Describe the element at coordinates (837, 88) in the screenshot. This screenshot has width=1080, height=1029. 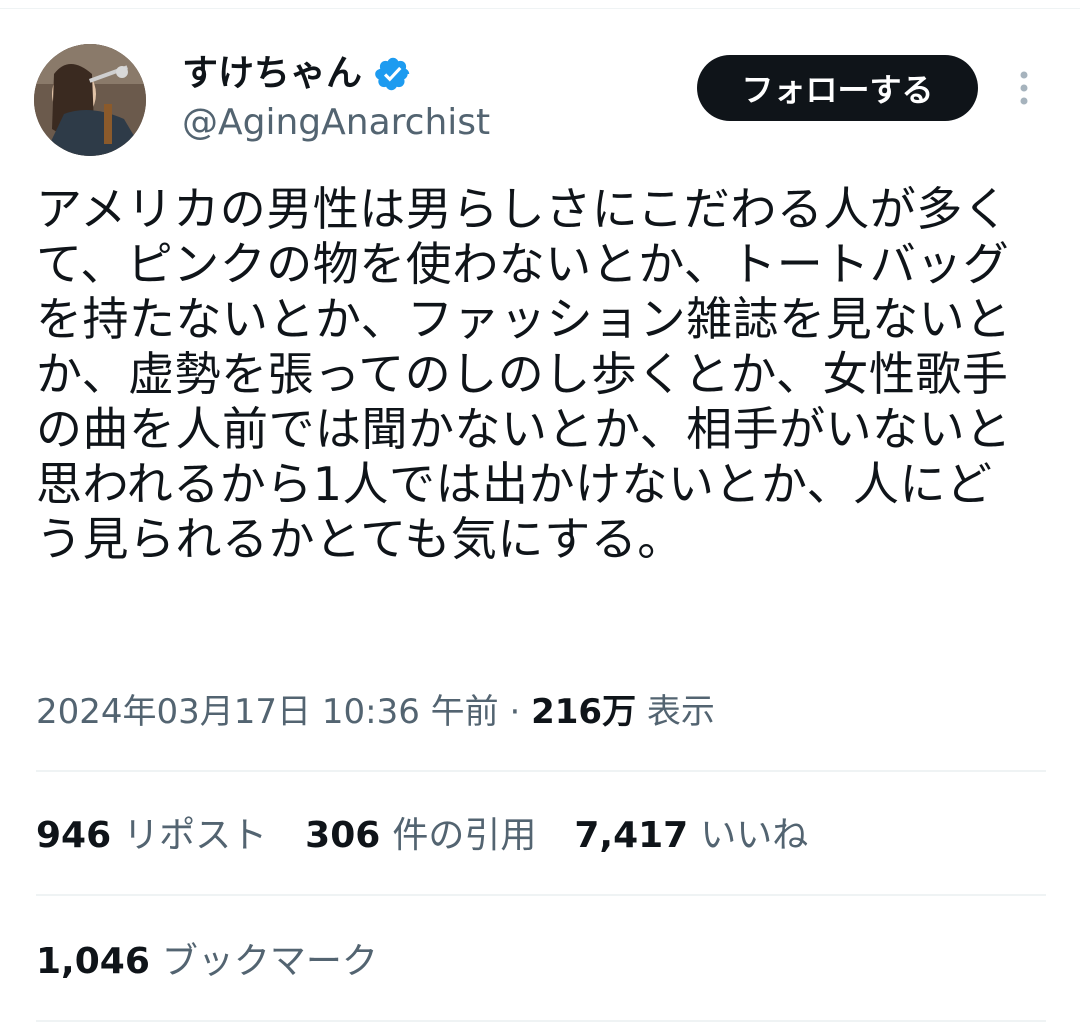
I see `follow-button: フォローする` at that location.